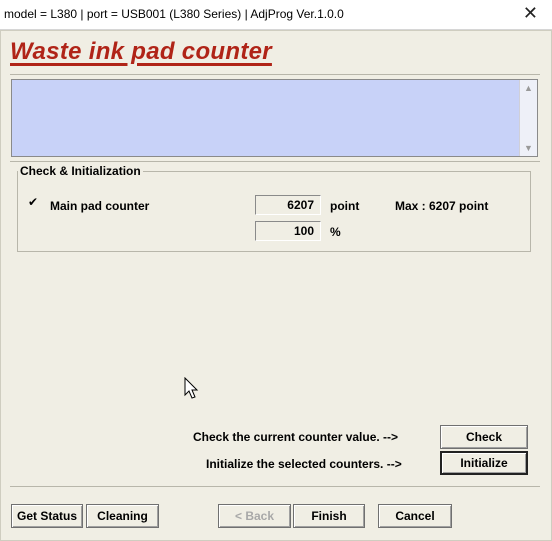 The width and height of the screenshot is (552, 541). What do you see at coordinates (275, 161) in the screenshot?
I see `section-divider` at bounding box center [275, 161].